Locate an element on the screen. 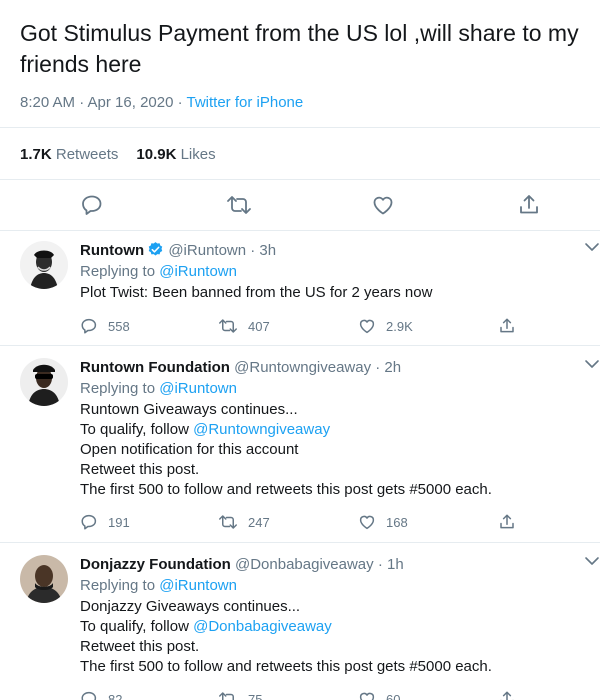 The height and width of the screenshot is (700, 600). retweet-count-button: 75 is located at coordinates (240, 695).